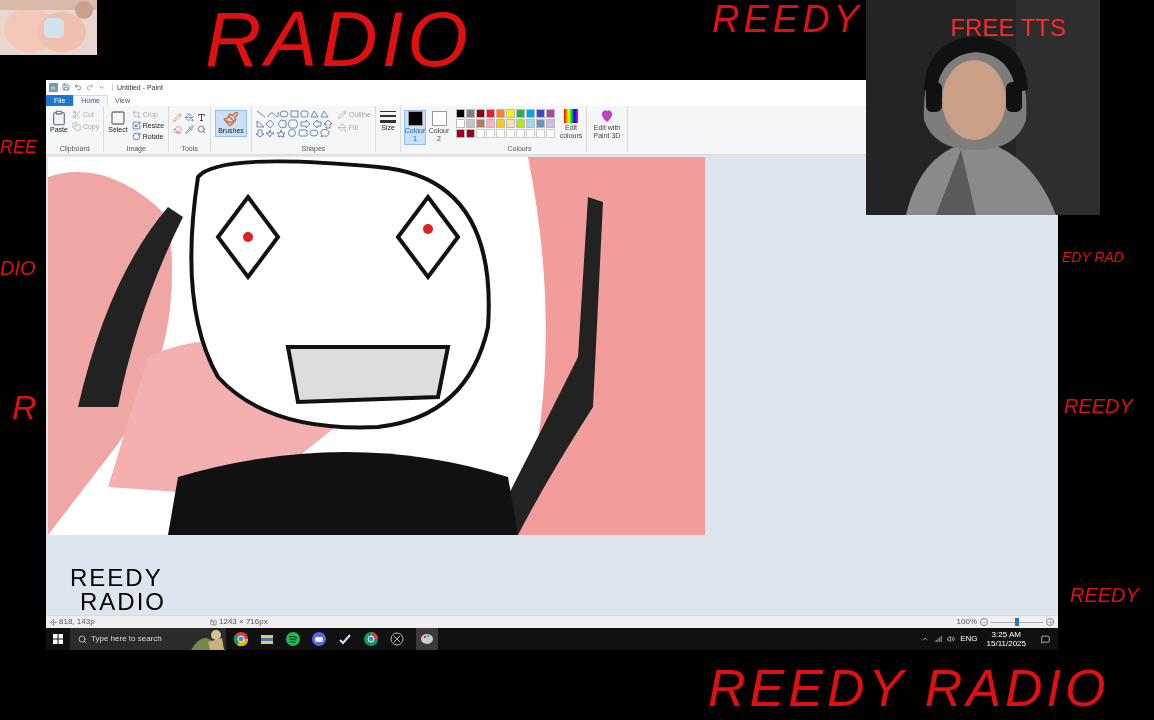 This screenshot has width=1154, height=720. Describe the element at coordinates (178, 129) in the screenshot. I see `eraser-icon` at that location.